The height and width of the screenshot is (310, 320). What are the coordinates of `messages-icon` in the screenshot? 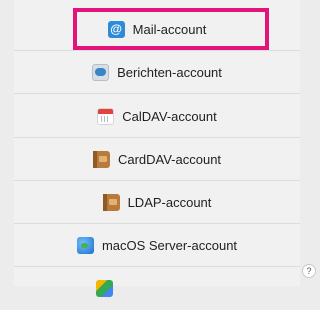 It's located at (101, 72).